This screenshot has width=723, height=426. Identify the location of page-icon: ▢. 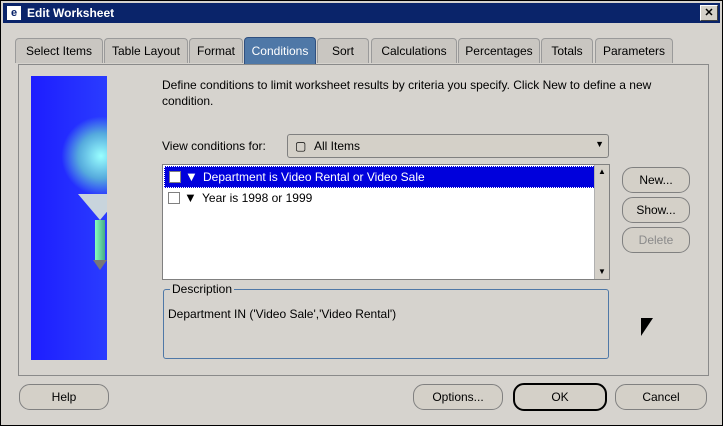
(301, 146).